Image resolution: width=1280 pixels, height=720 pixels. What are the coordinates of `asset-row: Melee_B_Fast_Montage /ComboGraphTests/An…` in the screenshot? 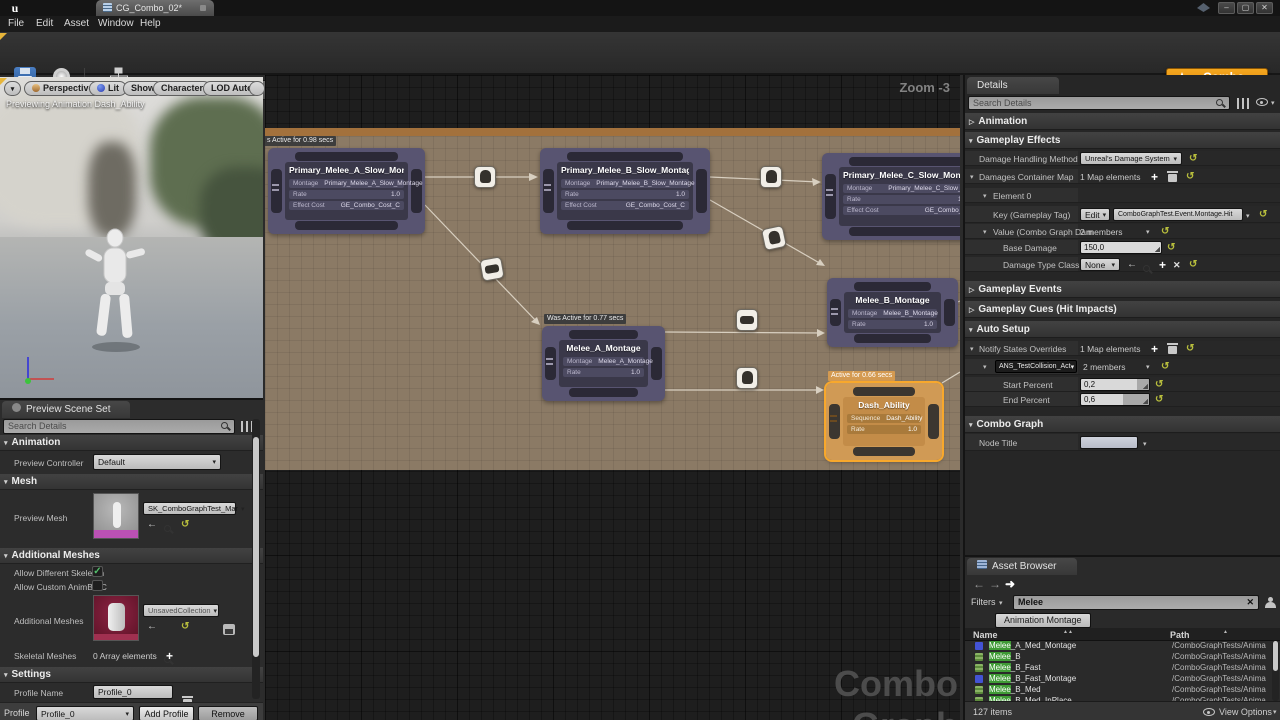 It's located at (1121, 679).